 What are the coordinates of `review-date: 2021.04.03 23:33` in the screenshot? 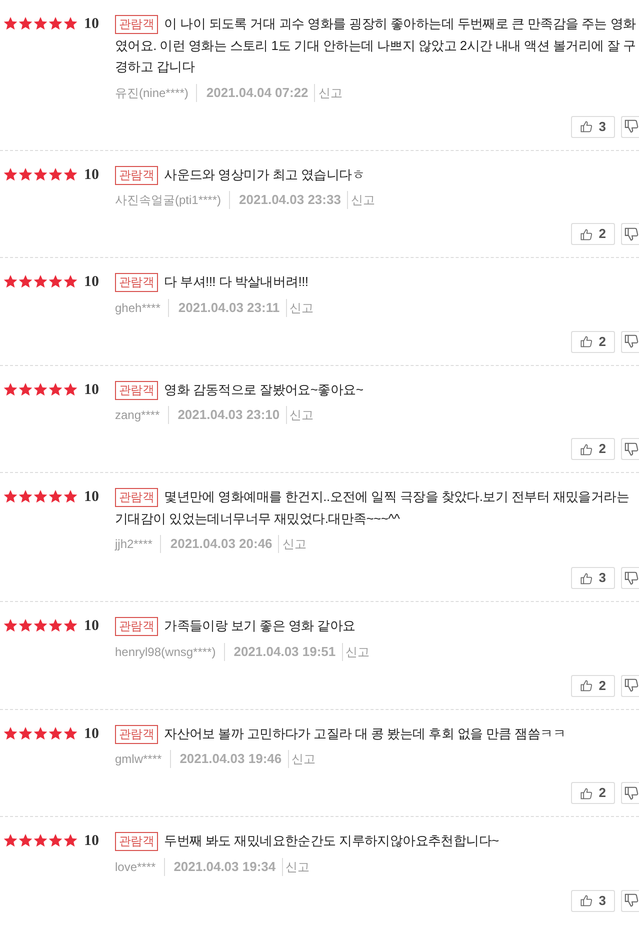 It's located at (288, 200).